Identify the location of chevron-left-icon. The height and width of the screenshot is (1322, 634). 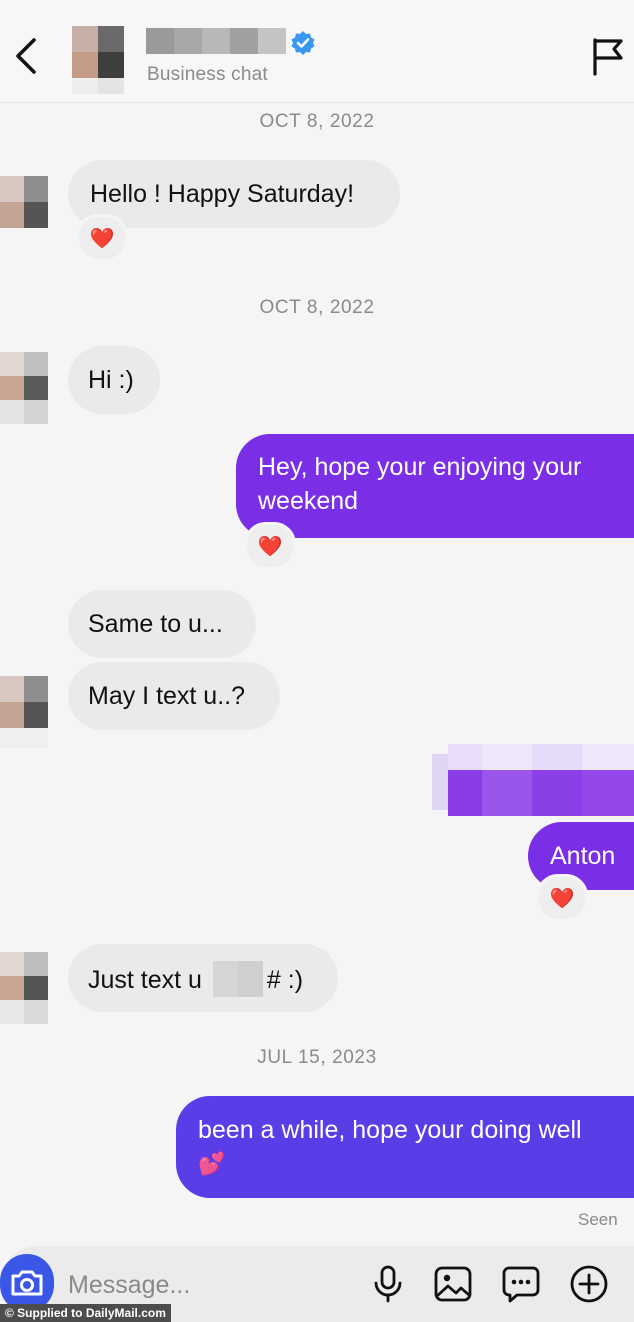
(26, 56).